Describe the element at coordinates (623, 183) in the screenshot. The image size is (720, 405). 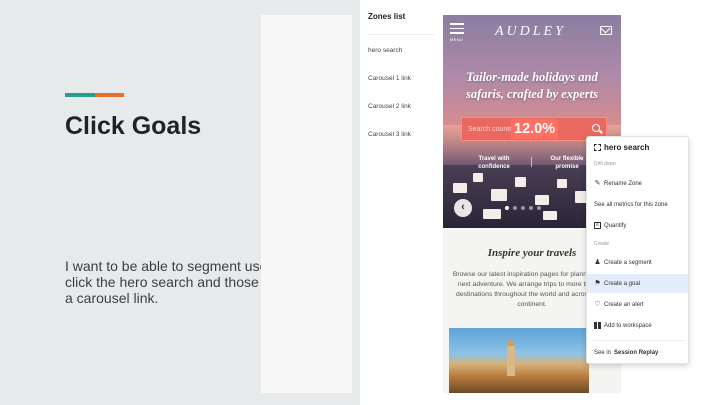
I see `rename-zone-label: Rename Zone` at that location.